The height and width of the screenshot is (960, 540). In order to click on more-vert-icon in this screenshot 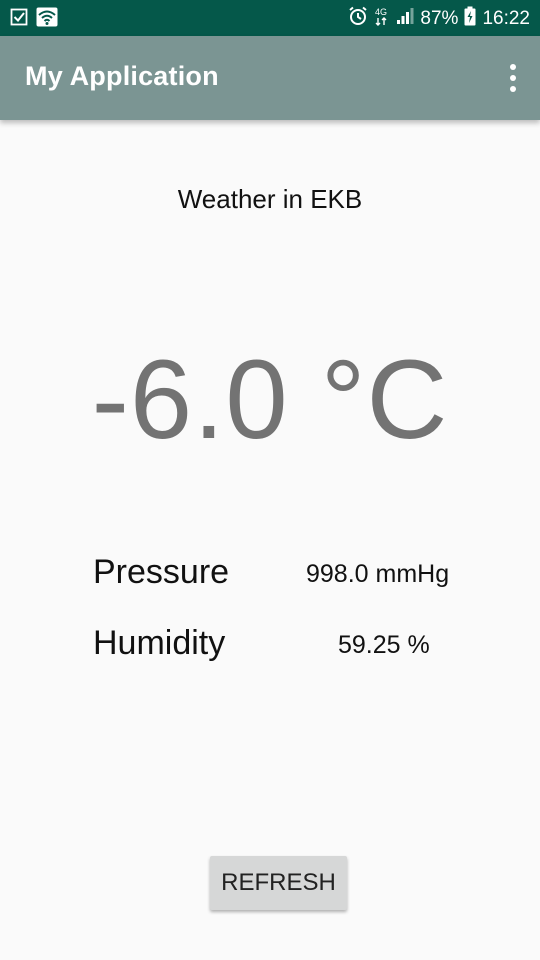, I will do `click(513, 78)`.